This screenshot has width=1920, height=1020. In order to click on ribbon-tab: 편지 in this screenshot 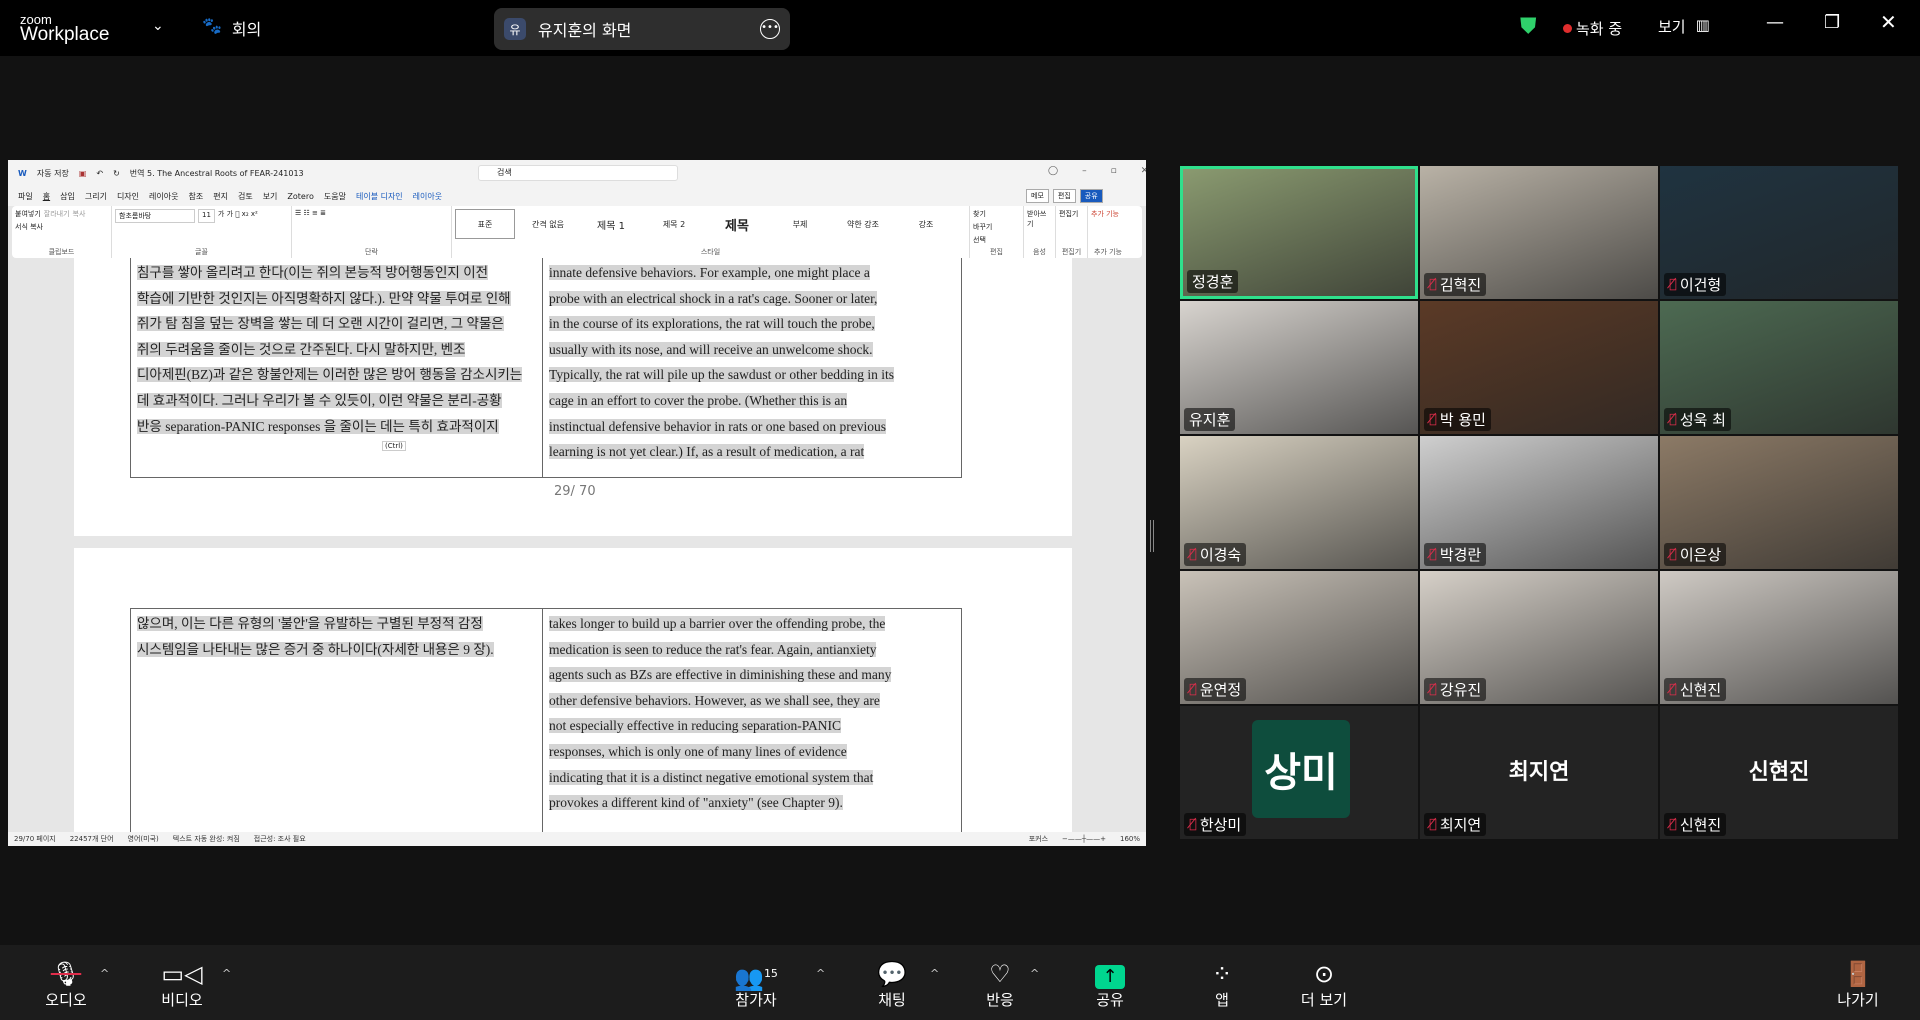, I will do `click(220, 196)`.